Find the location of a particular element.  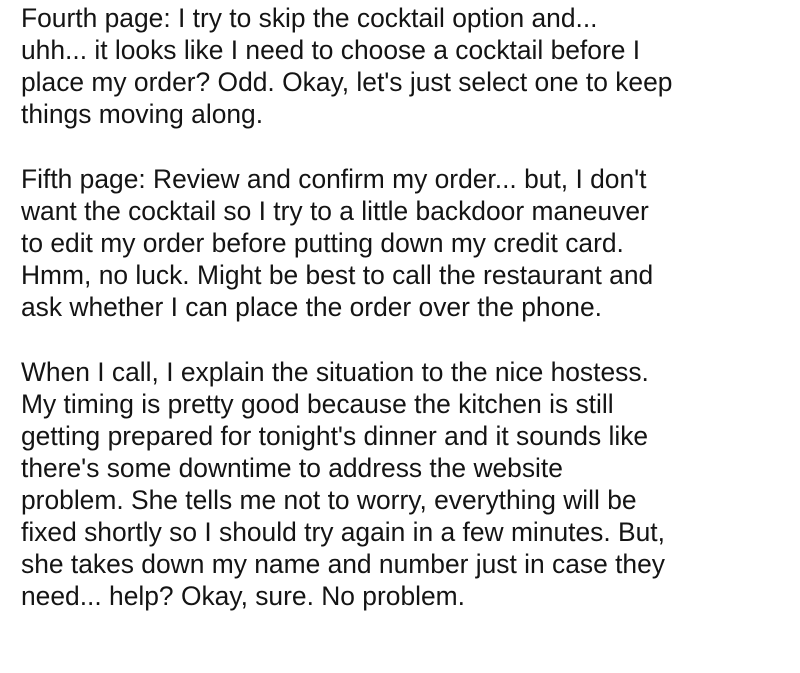

text-line: things moving along. is located at coordinates (142, 114).